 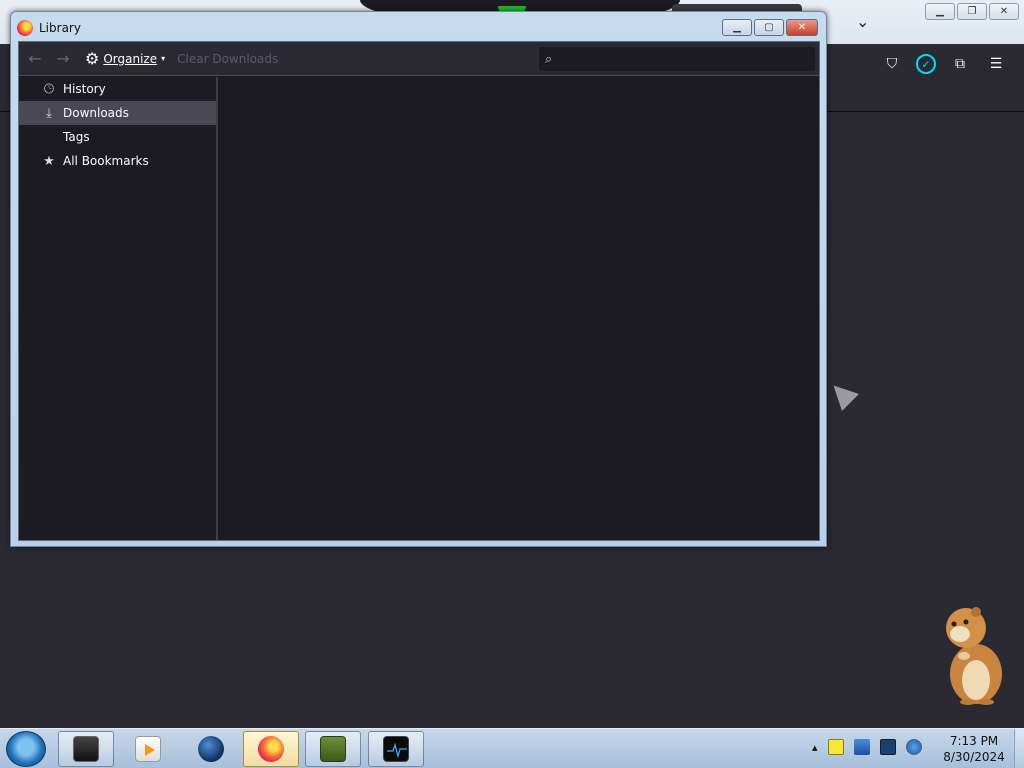 I want to click on background-window-controls: ▁ ❐ ✕, so click(x=972, y=11).